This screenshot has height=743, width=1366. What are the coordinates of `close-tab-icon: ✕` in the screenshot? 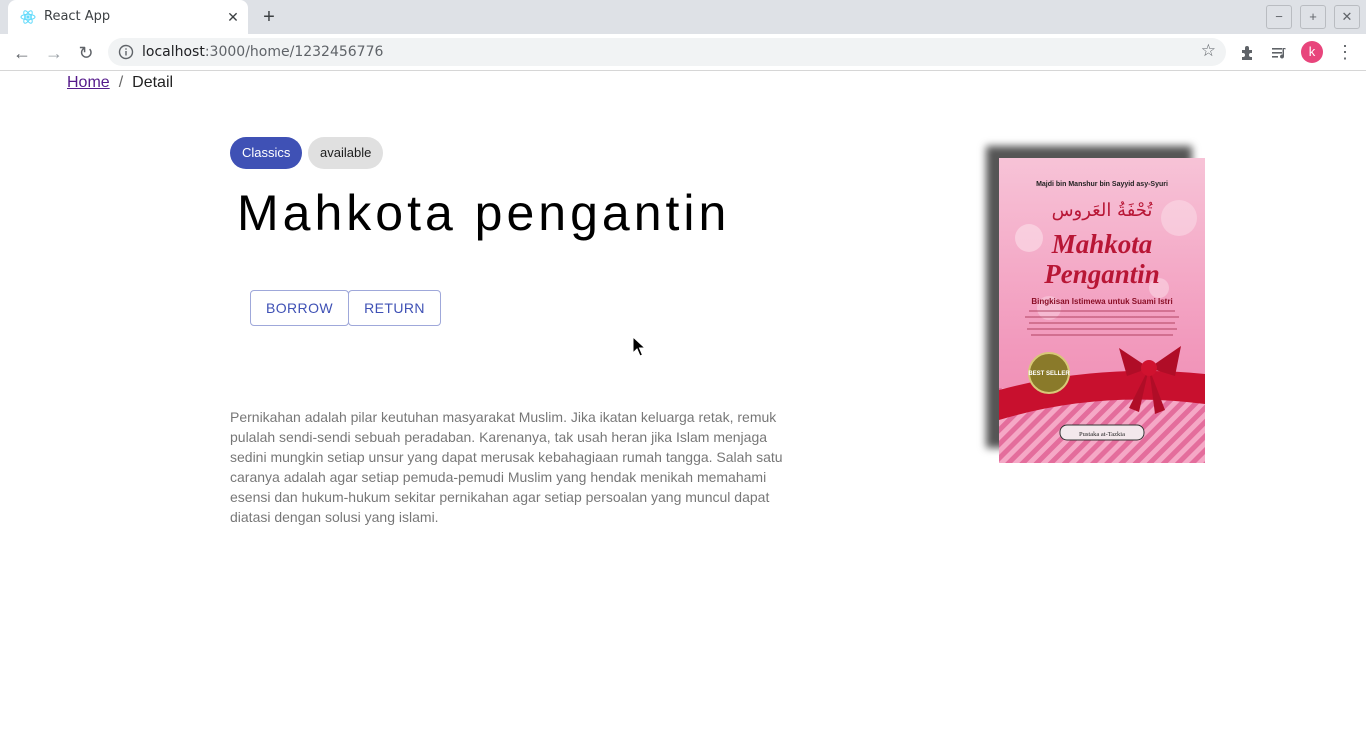 It's located at (233, 17).